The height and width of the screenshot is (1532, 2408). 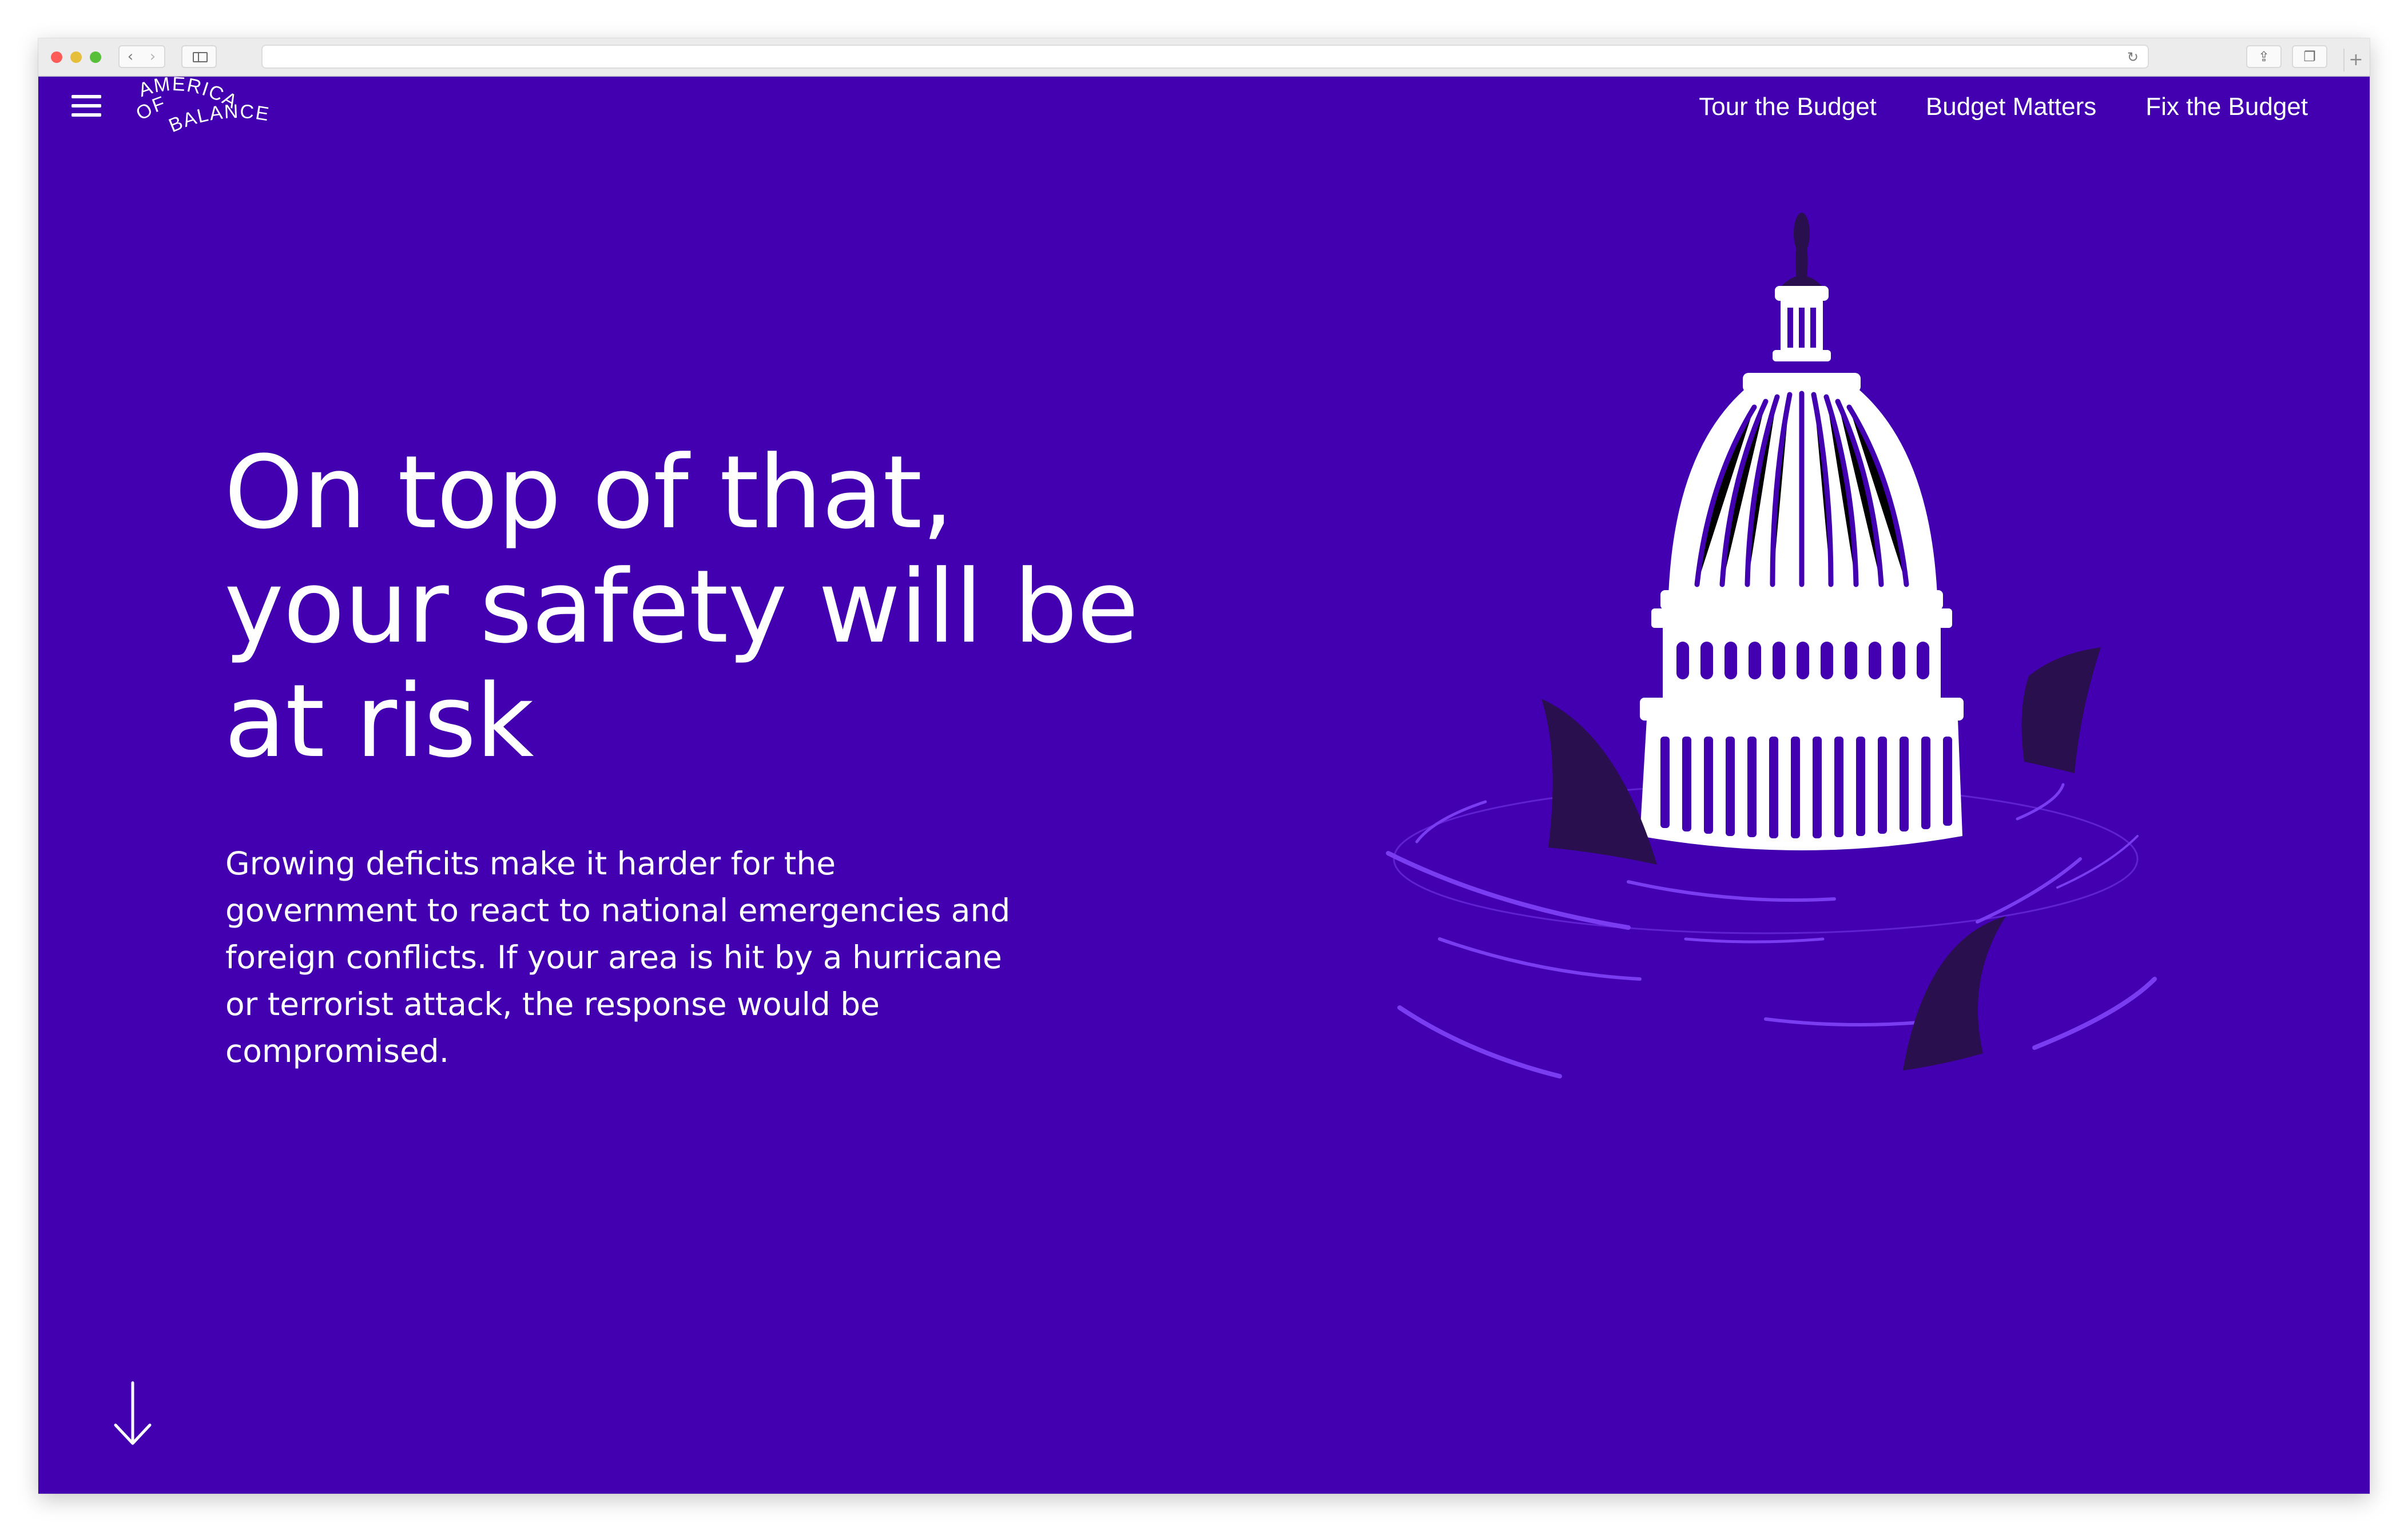 I want to click on headline-line-2: your safety will be, so click(x=681, y=607).